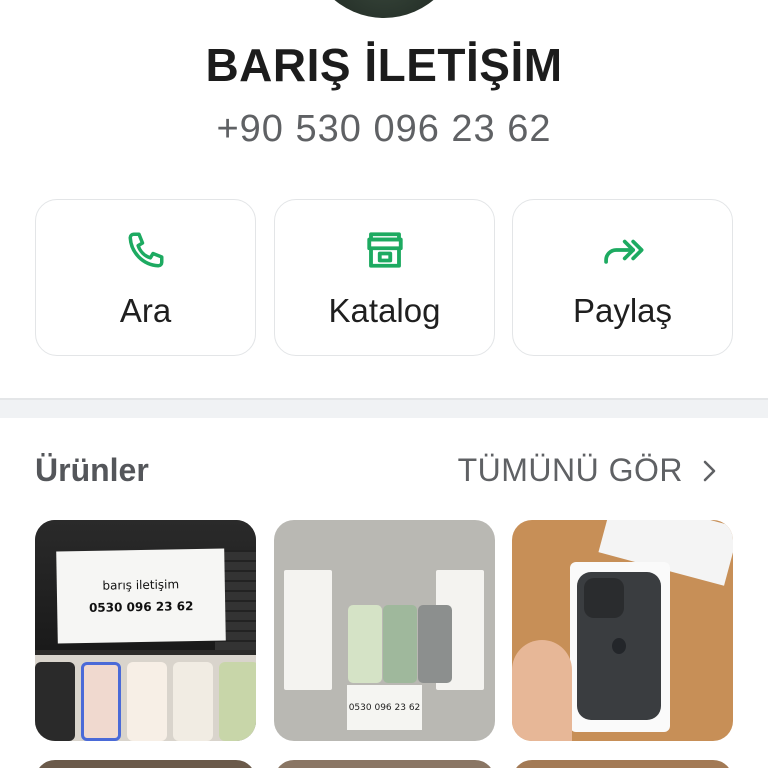  Describe the element at coordinates (384, 65) in the screenshot. I see `business-name: BARIŞ İLETİŞİM` at that location.